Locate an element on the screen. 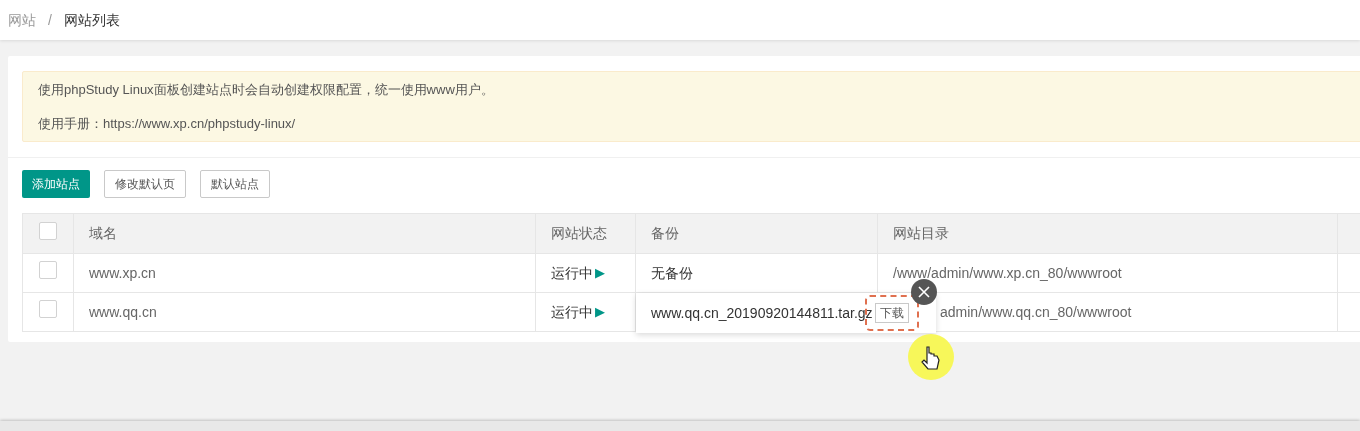 This screenshot has width=1360, height=431. column-header: 备份 is located at coordinates (756, 233).